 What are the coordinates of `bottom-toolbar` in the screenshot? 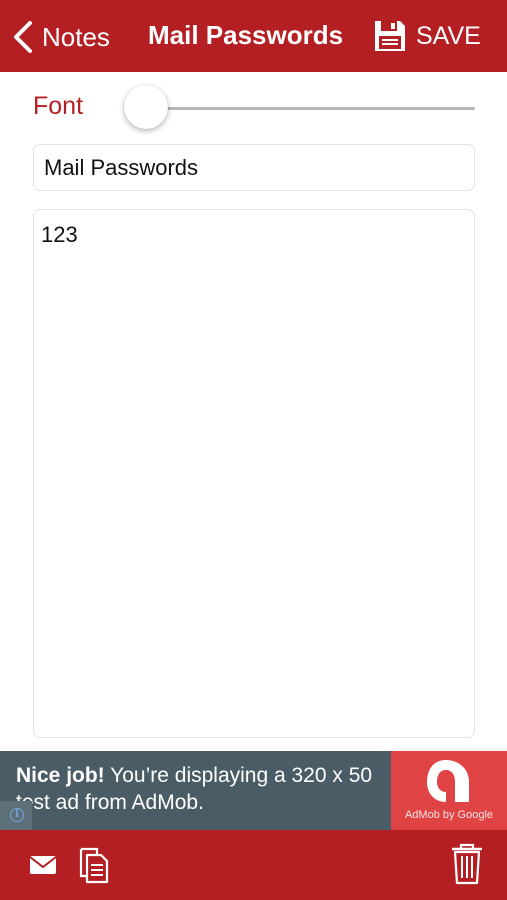 It's located at (253, 865).